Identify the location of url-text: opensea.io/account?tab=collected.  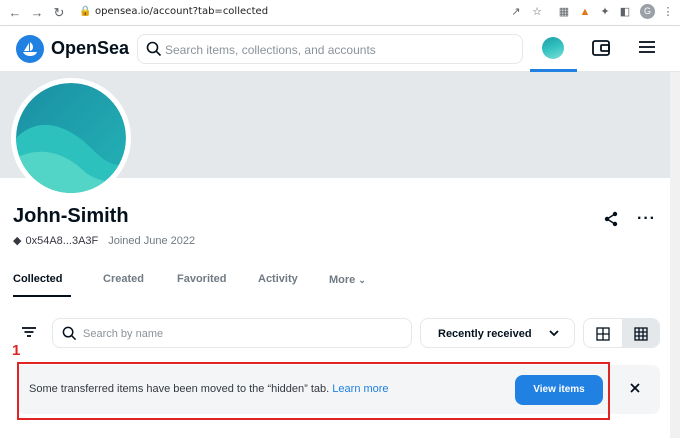
(182, 11).